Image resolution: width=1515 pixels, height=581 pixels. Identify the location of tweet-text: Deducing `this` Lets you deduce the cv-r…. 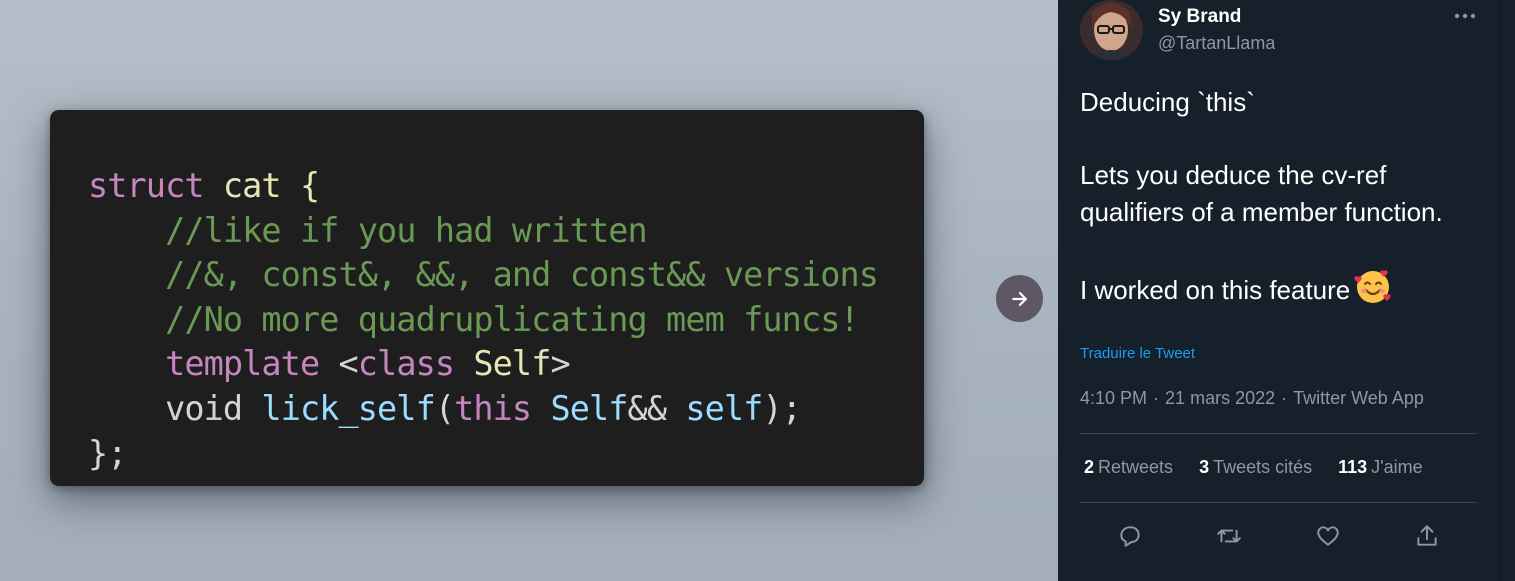
(1285, 196).